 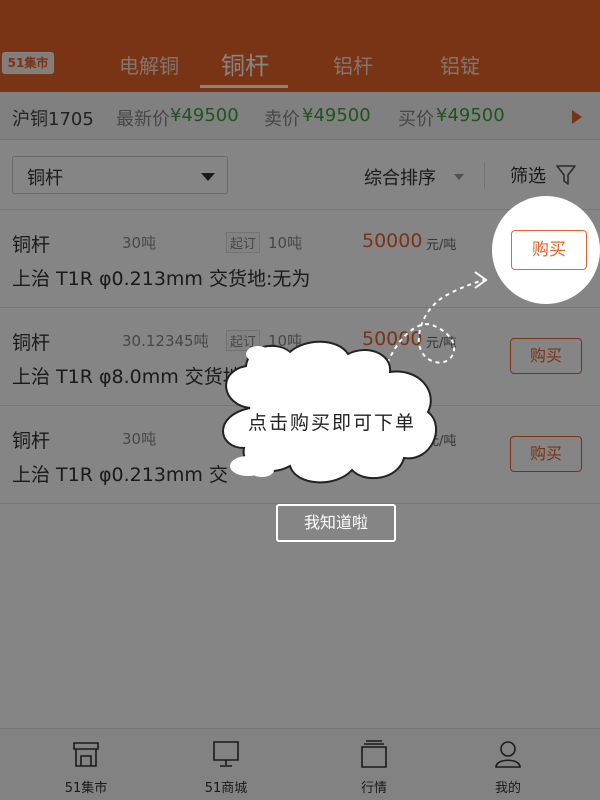 I want to click on guide-message: 点击购买即可下单, so click(x=331, y=423).